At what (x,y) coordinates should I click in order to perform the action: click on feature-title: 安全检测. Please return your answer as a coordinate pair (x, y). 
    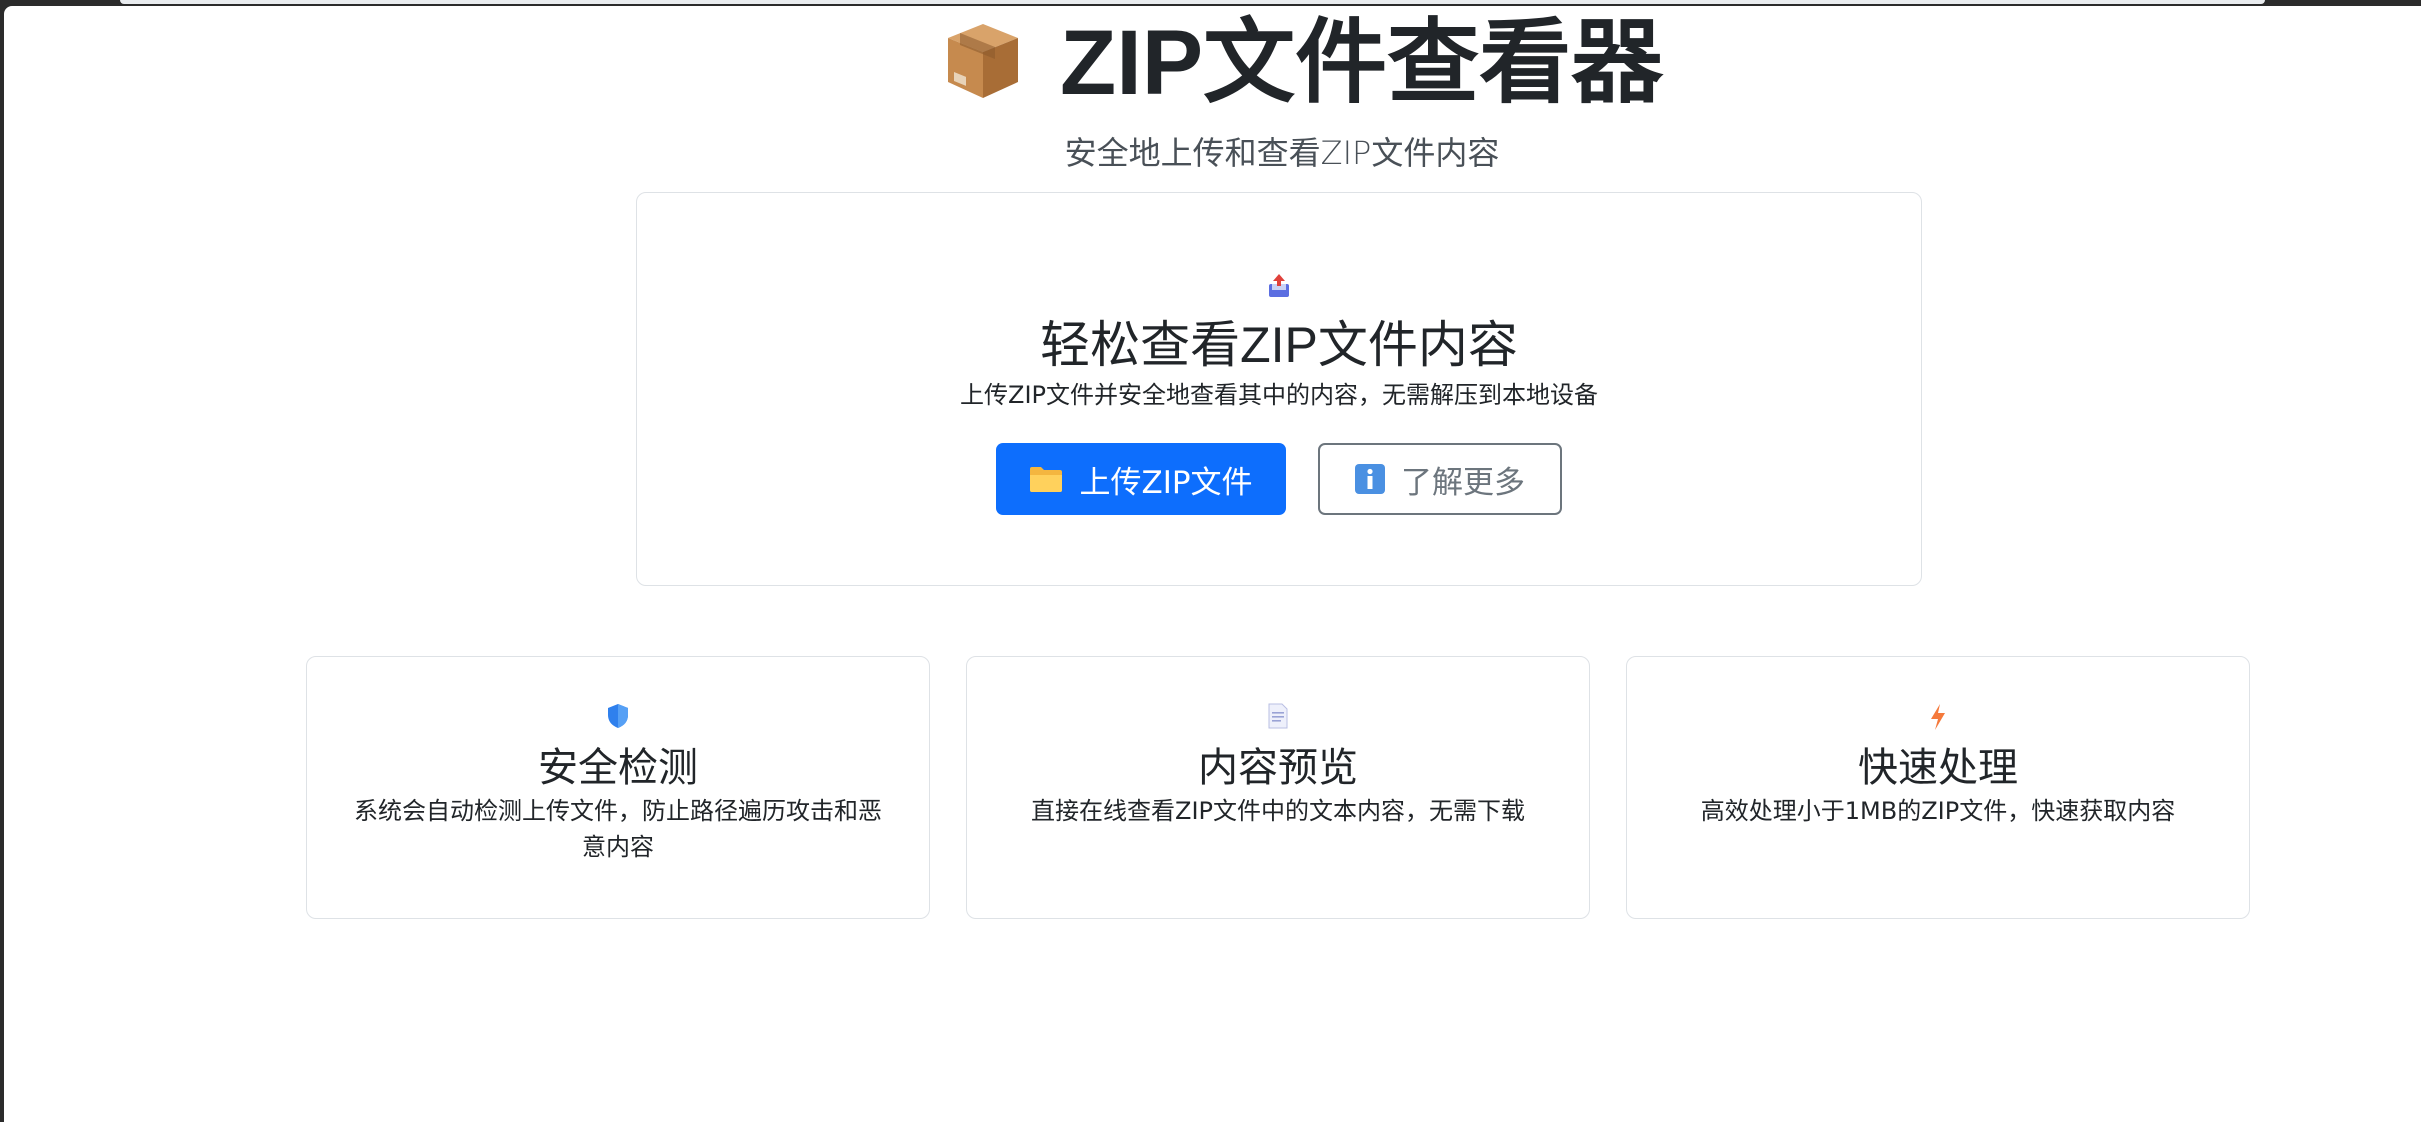
    Looking at the image, I should click on (618, 768).